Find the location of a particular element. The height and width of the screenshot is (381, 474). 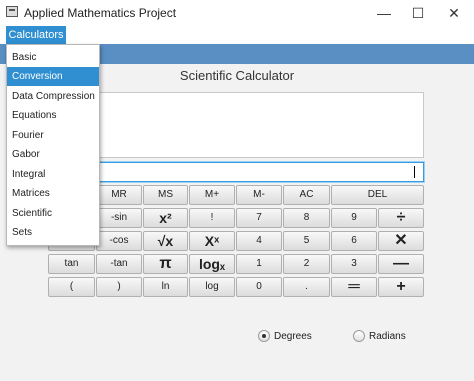

menu-item-data-compression: Data Compression is located at coordinates (53, 96).